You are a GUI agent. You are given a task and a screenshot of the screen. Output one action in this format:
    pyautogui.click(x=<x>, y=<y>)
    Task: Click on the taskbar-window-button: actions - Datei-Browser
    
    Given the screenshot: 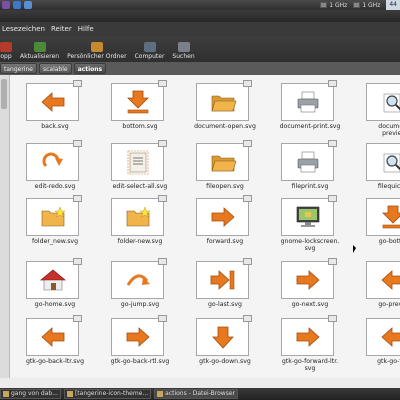 What is the action you would take?
    pyautogui.click(x=196, y=394)
    